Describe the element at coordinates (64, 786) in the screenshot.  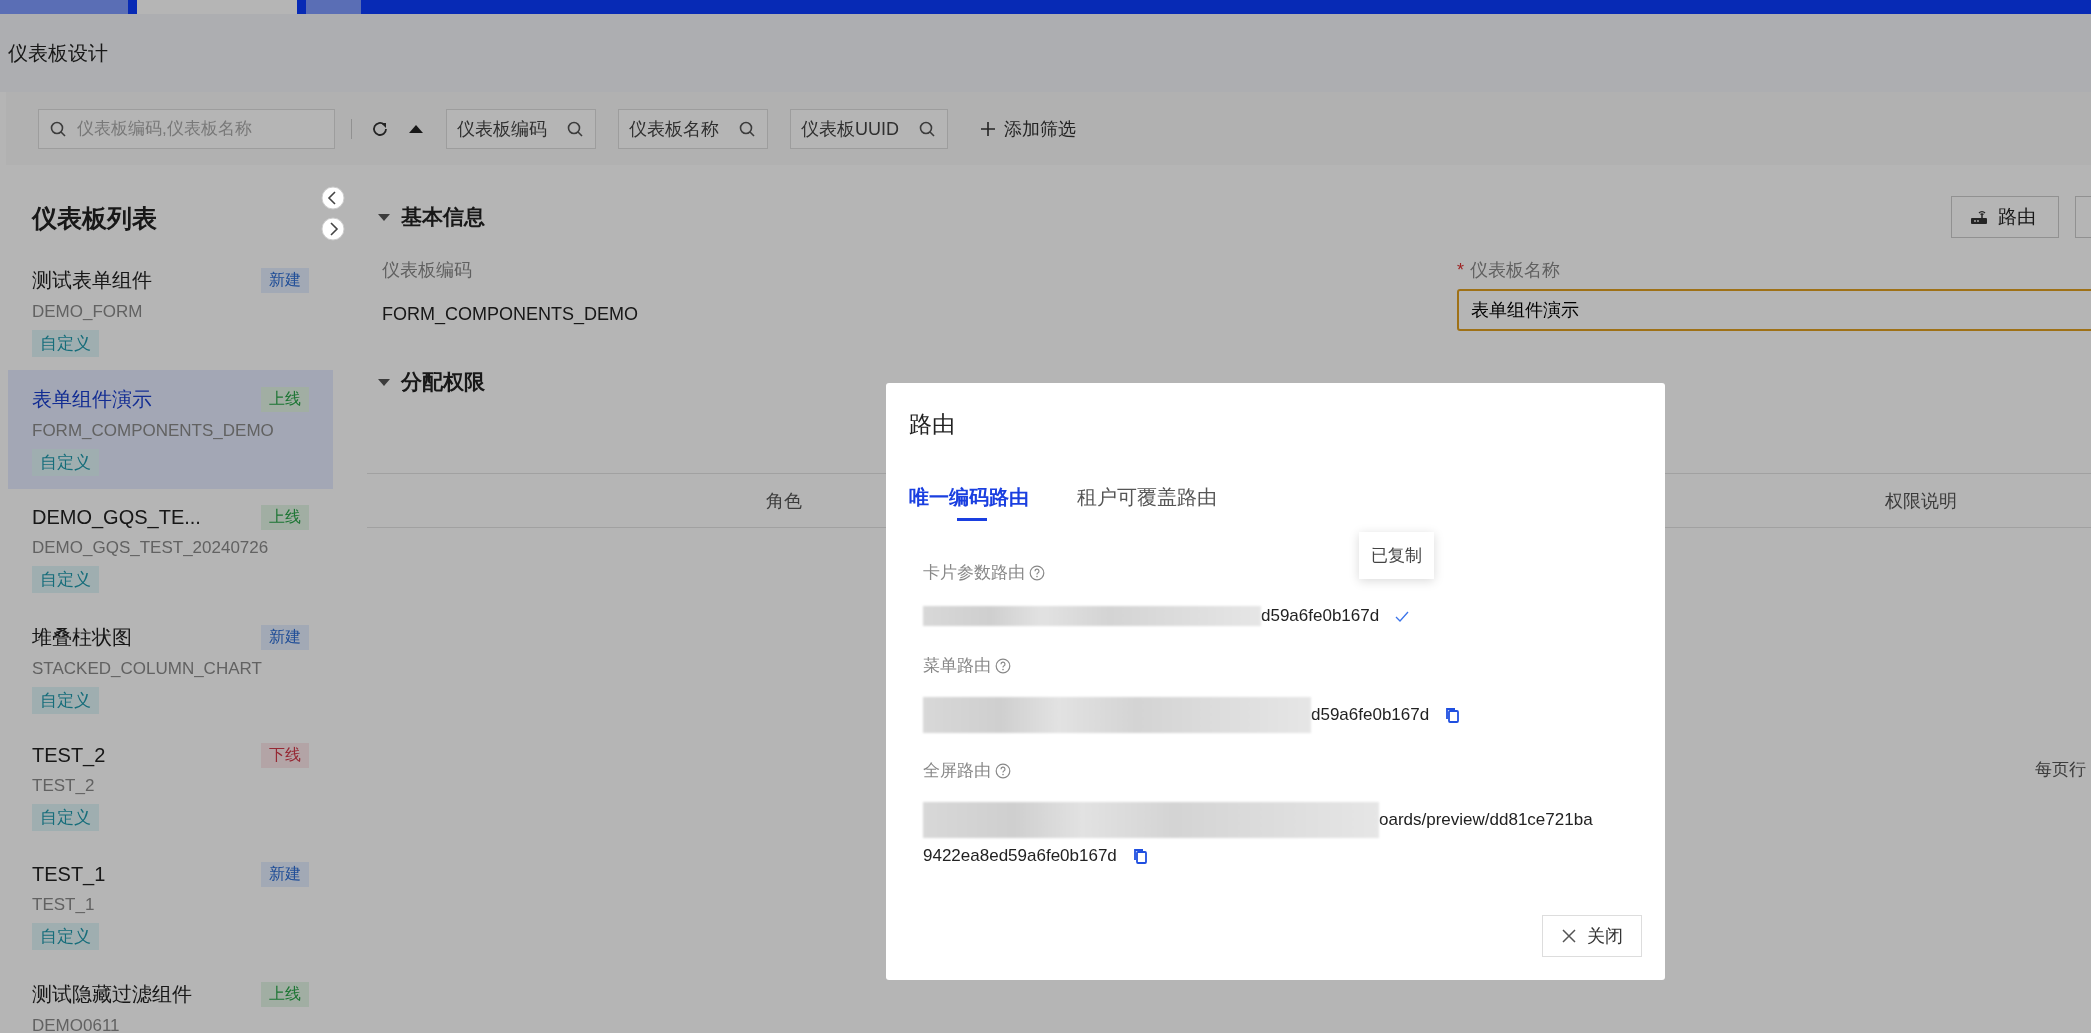
I see `item-code: TEST_2` at that location.